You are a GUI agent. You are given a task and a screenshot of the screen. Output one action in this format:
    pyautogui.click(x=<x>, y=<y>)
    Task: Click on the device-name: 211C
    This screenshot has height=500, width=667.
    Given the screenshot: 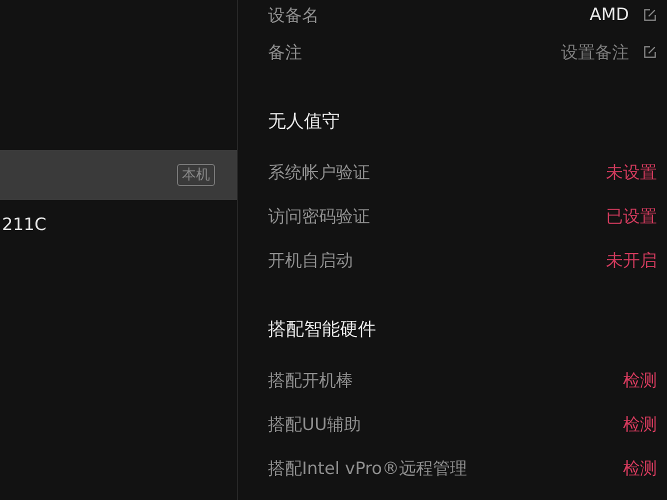 What is the action you would take?
    pyautogui.click(x=24, y=225)
    